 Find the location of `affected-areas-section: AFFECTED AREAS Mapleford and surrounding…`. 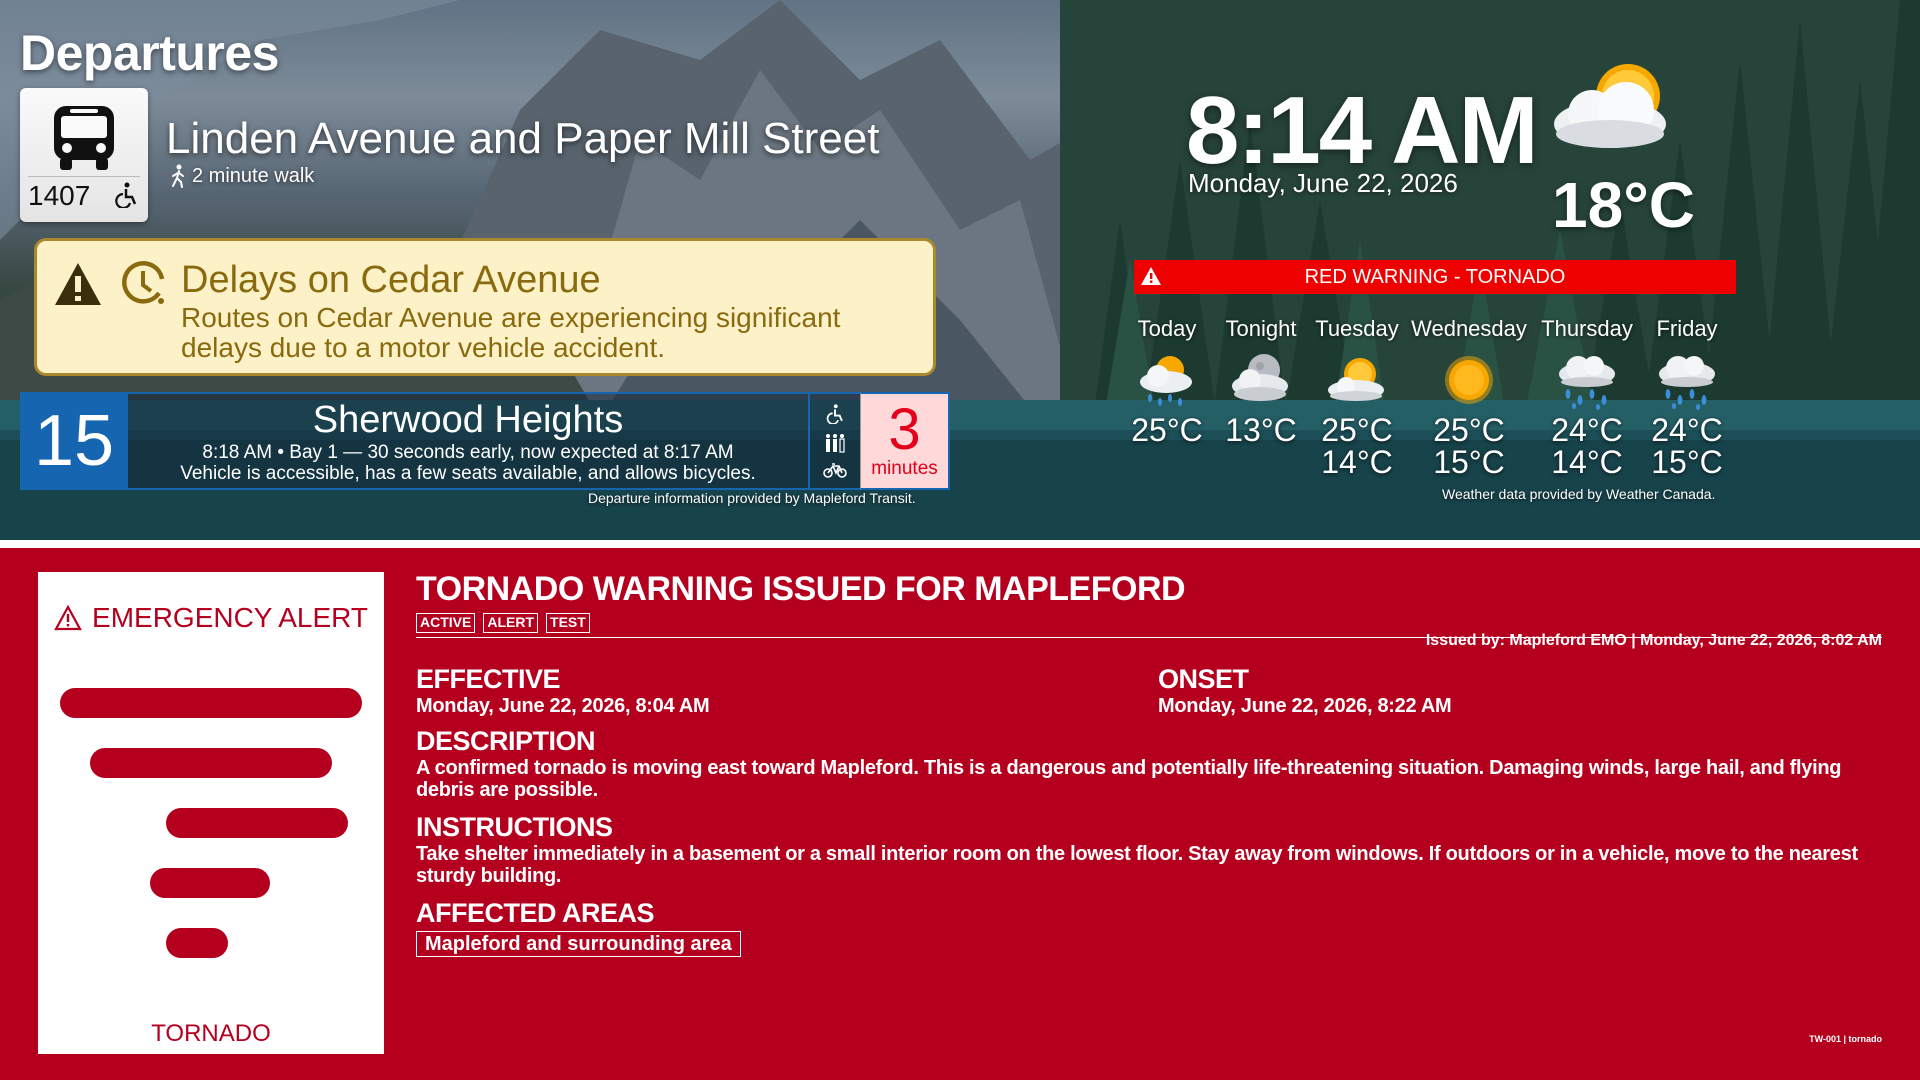

affected-areas-section: AFFECTED AREAS Mapleford and surrounding… is located at coordinates (578, 924).